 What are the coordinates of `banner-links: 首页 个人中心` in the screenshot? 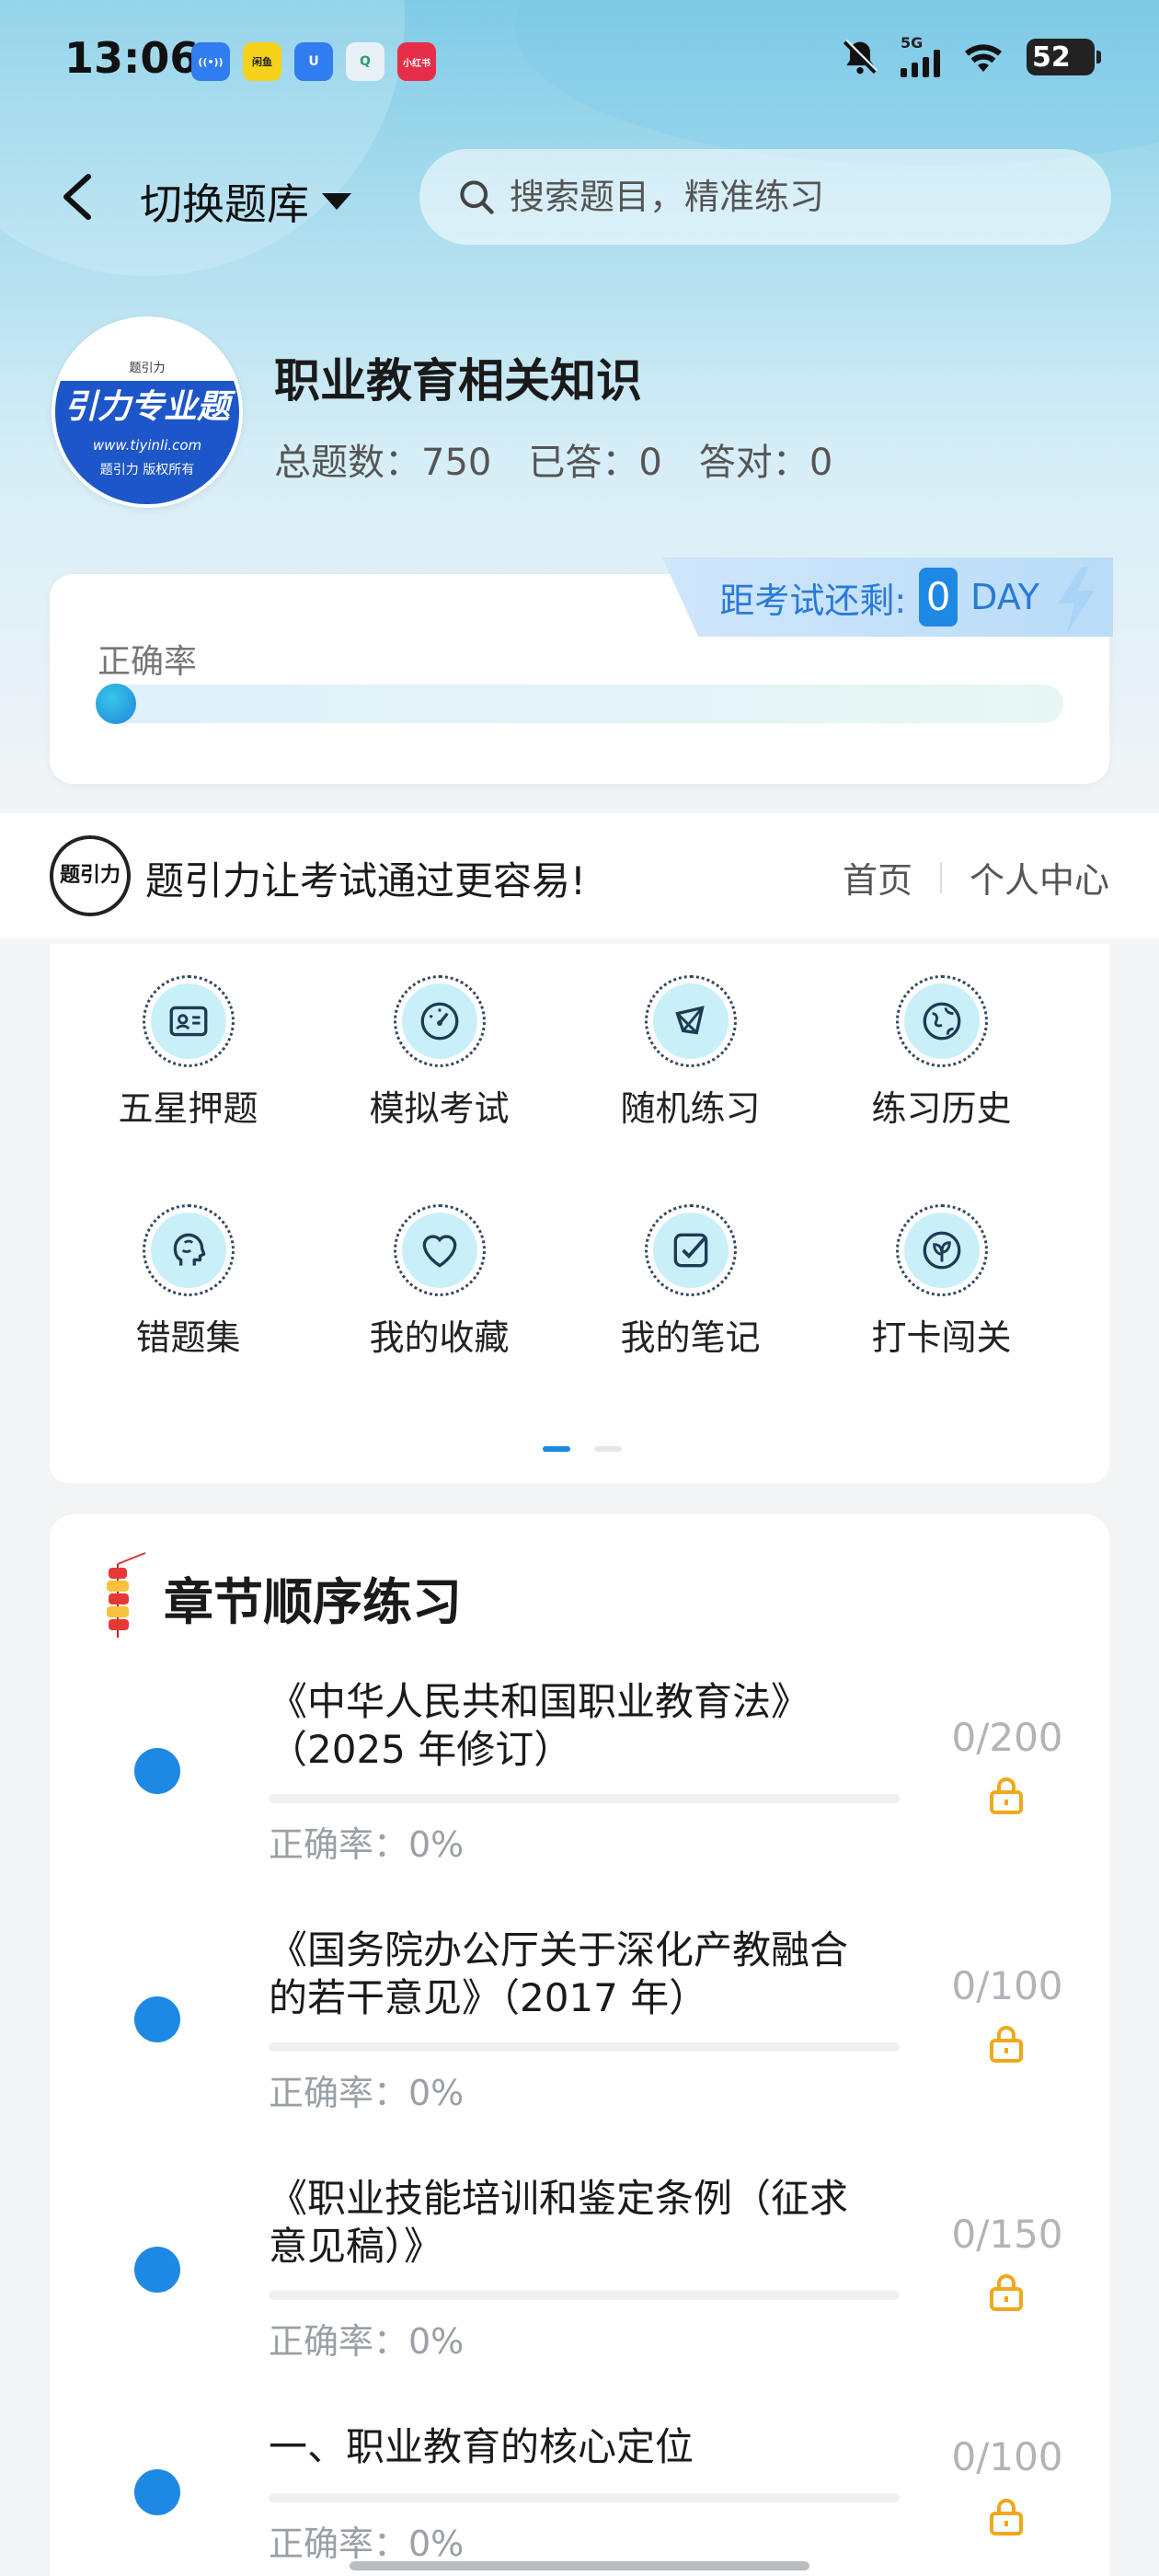 It's located at (976, 877).